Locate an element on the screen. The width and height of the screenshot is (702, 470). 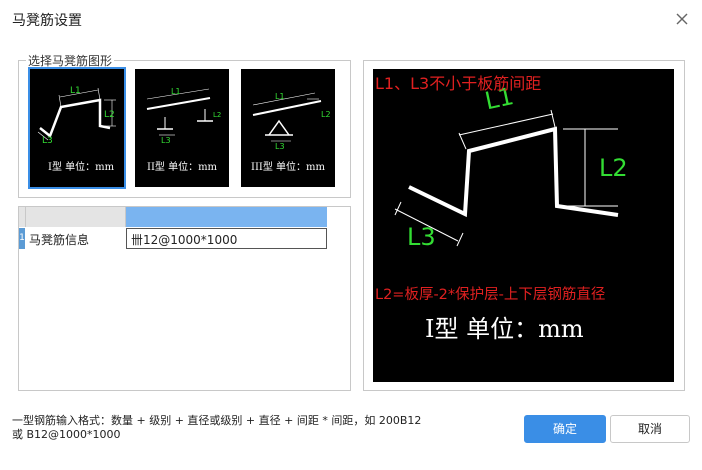
shape-type-1-card: L1 L2 L3 I型 单位：mm is located at coordinates (77, 128).